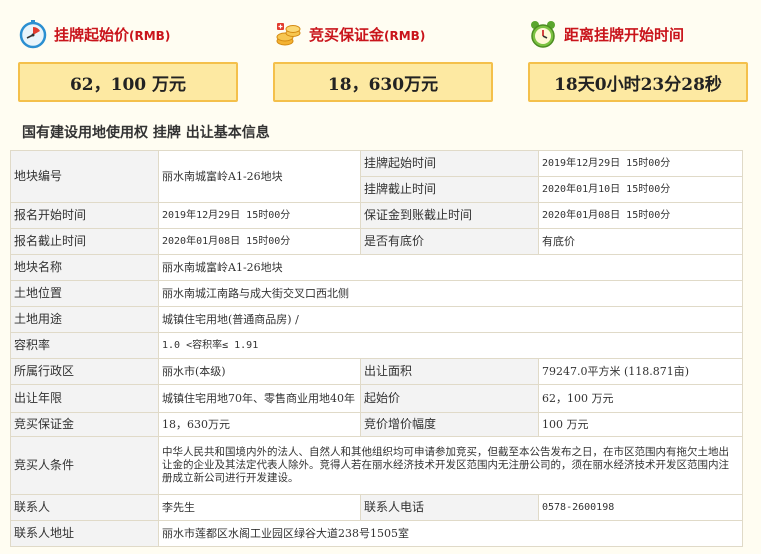 The image size is (761, 554). I want to click on deposit-title: 竞买保证金(RMB), so click(367, 34).